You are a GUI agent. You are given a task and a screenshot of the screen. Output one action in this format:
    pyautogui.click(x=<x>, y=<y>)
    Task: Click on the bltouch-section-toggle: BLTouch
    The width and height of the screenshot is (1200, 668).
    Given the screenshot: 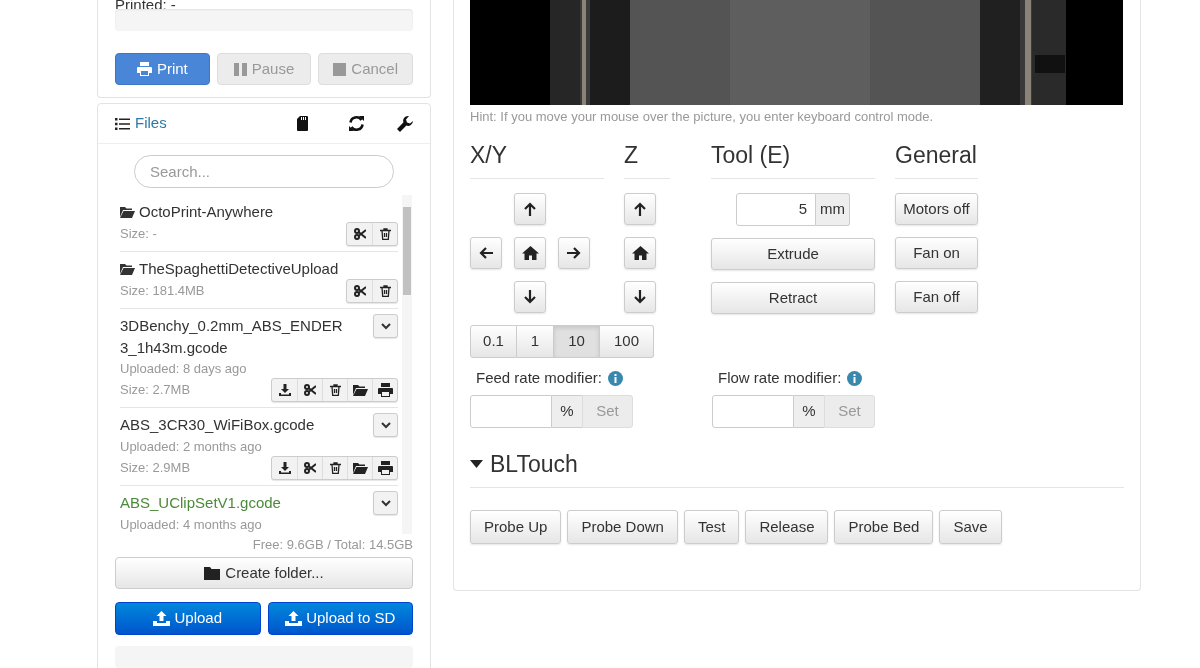 What is the action you would take?
    pyautogui.click(x=797, y=468)
    